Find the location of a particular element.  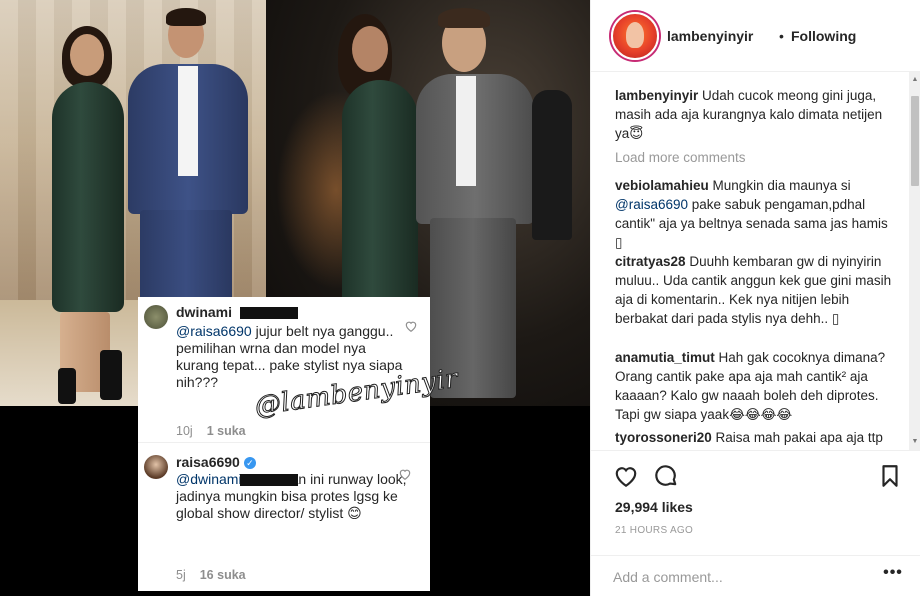

comments-scrollbar: ▲ ▼ is located at coordinates (914, 261).